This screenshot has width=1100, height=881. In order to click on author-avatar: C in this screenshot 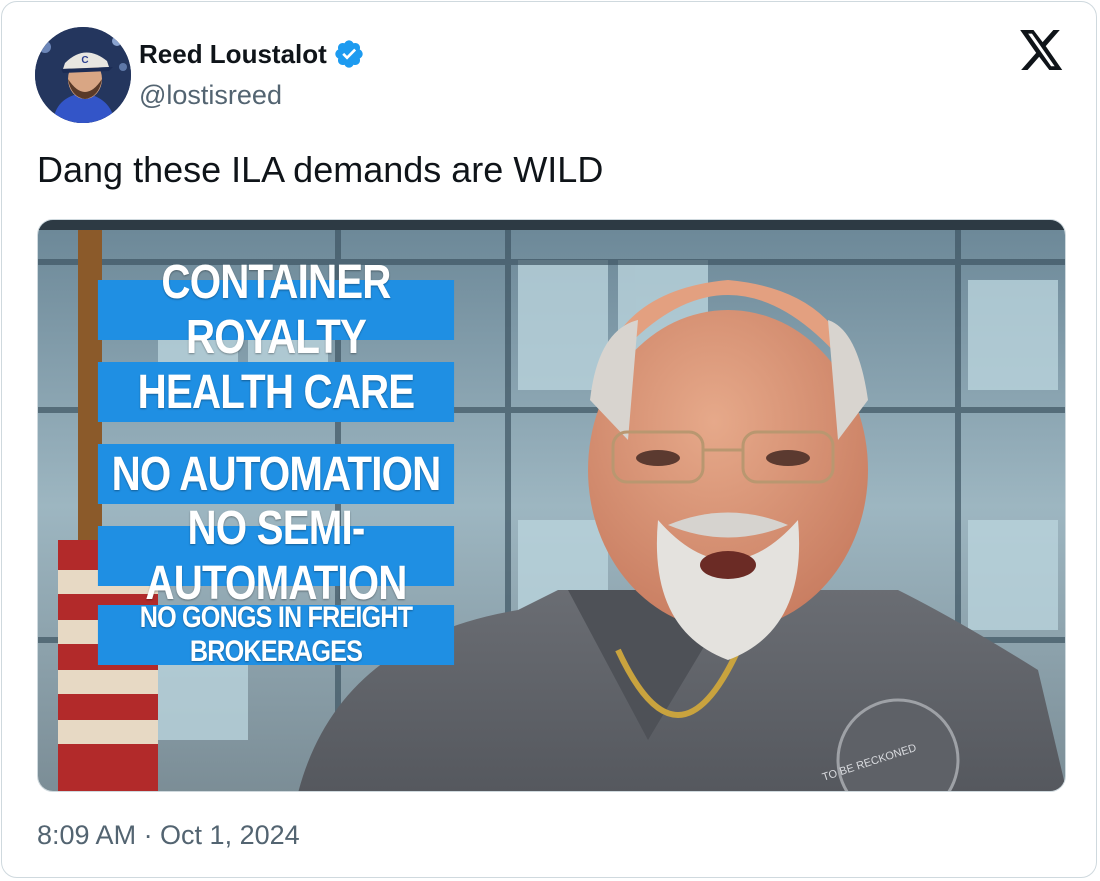, I will do `click(83, 75)`.